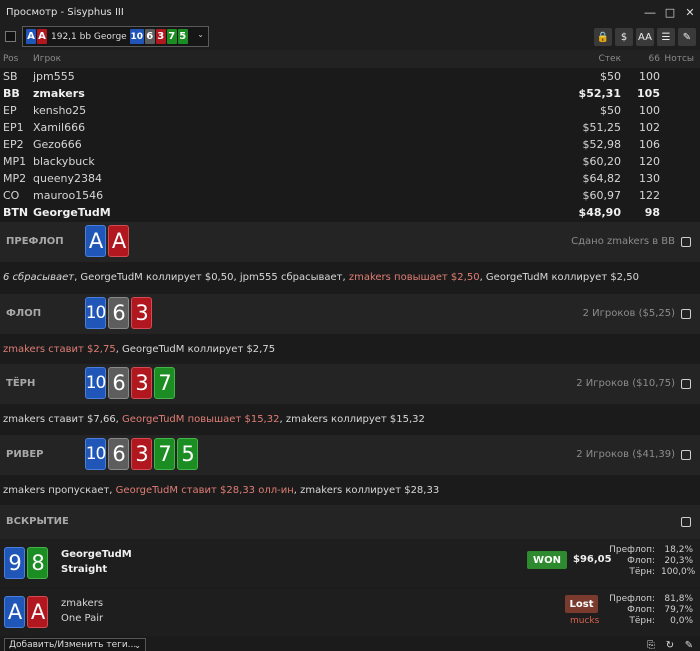 This screenshot has width=700, height=651. I want to click on player-name: GeorgeTudM, so click(72, 212).